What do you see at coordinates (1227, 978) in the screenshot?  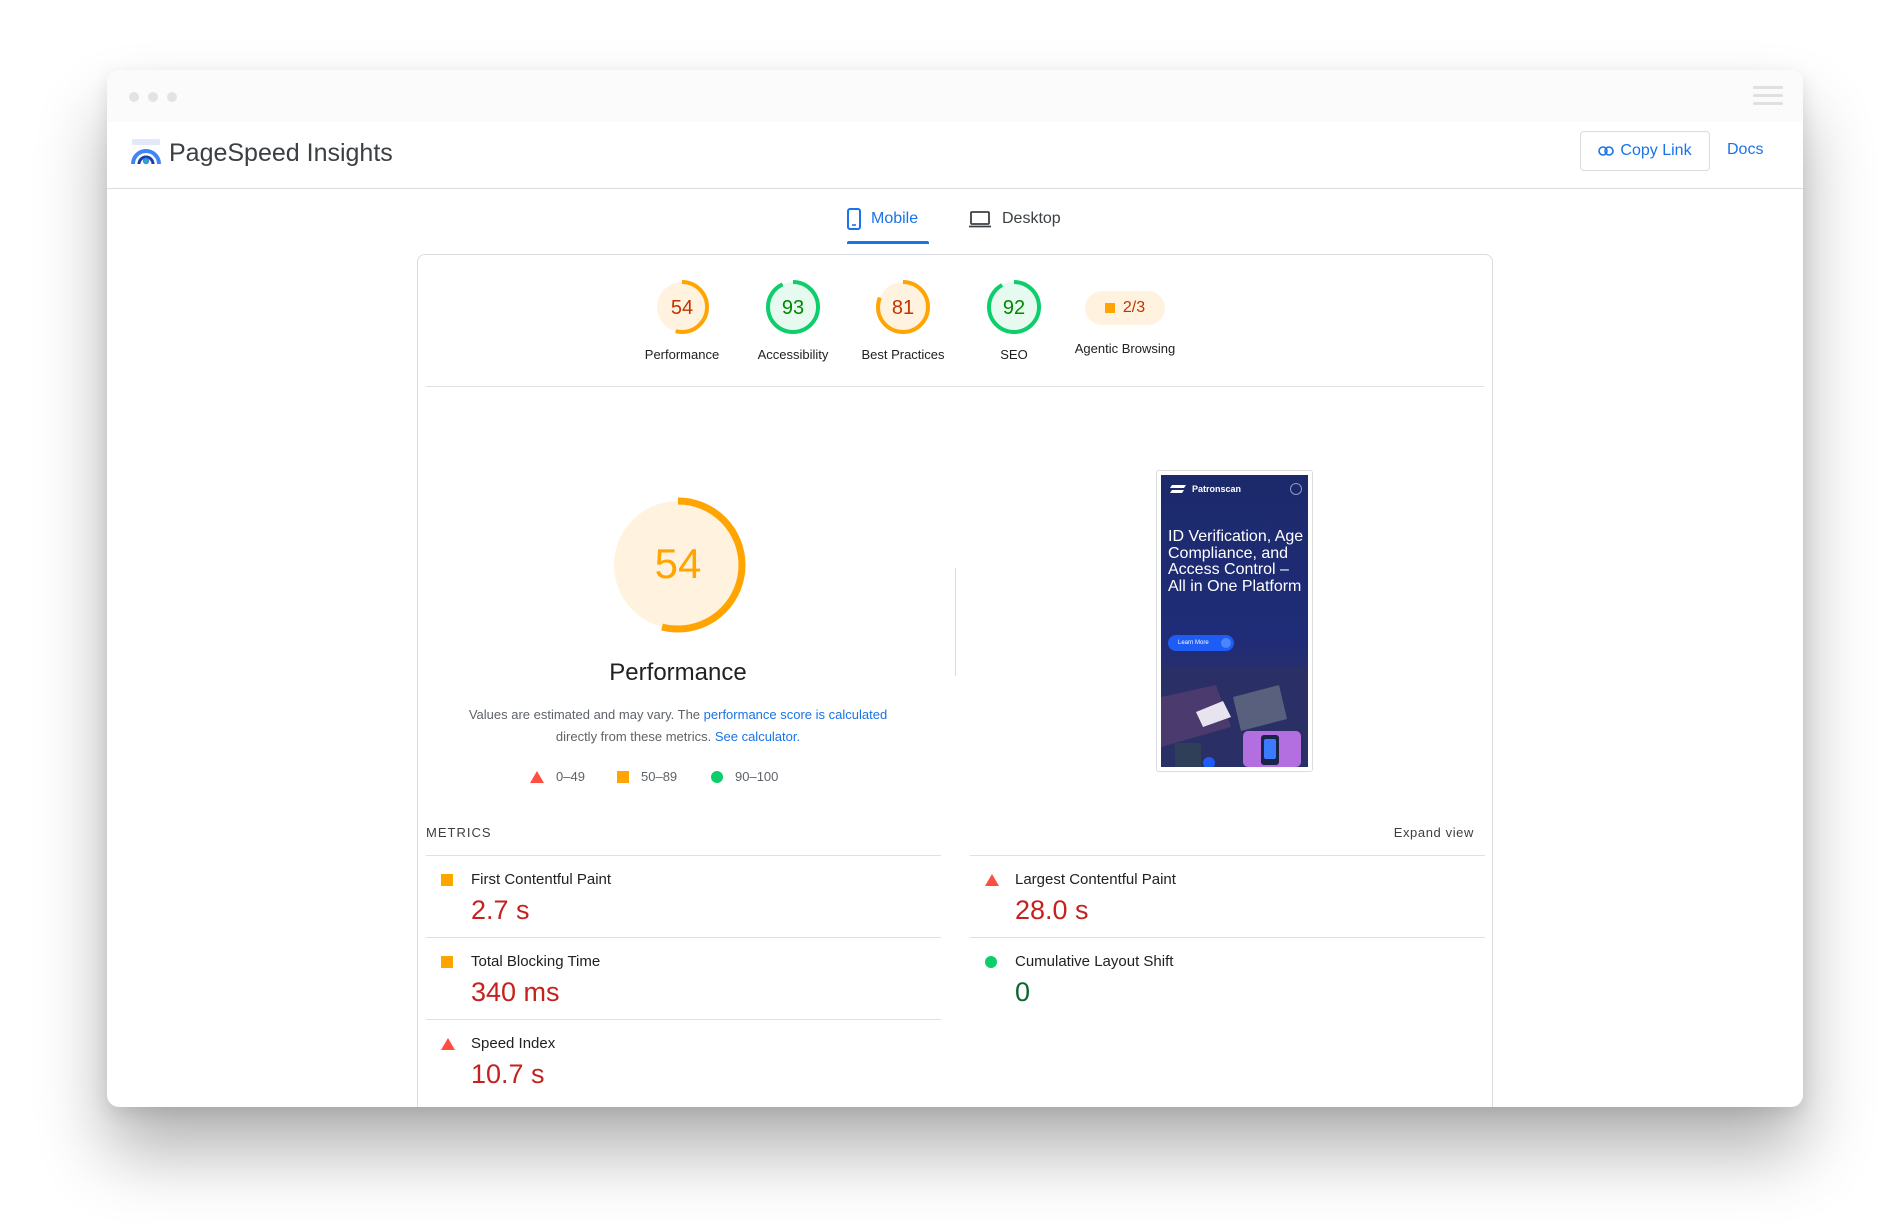 I see `metric-cumulative-layout-shift: Cumulative Layout Shift 0` at bounding box center [1227, 978].